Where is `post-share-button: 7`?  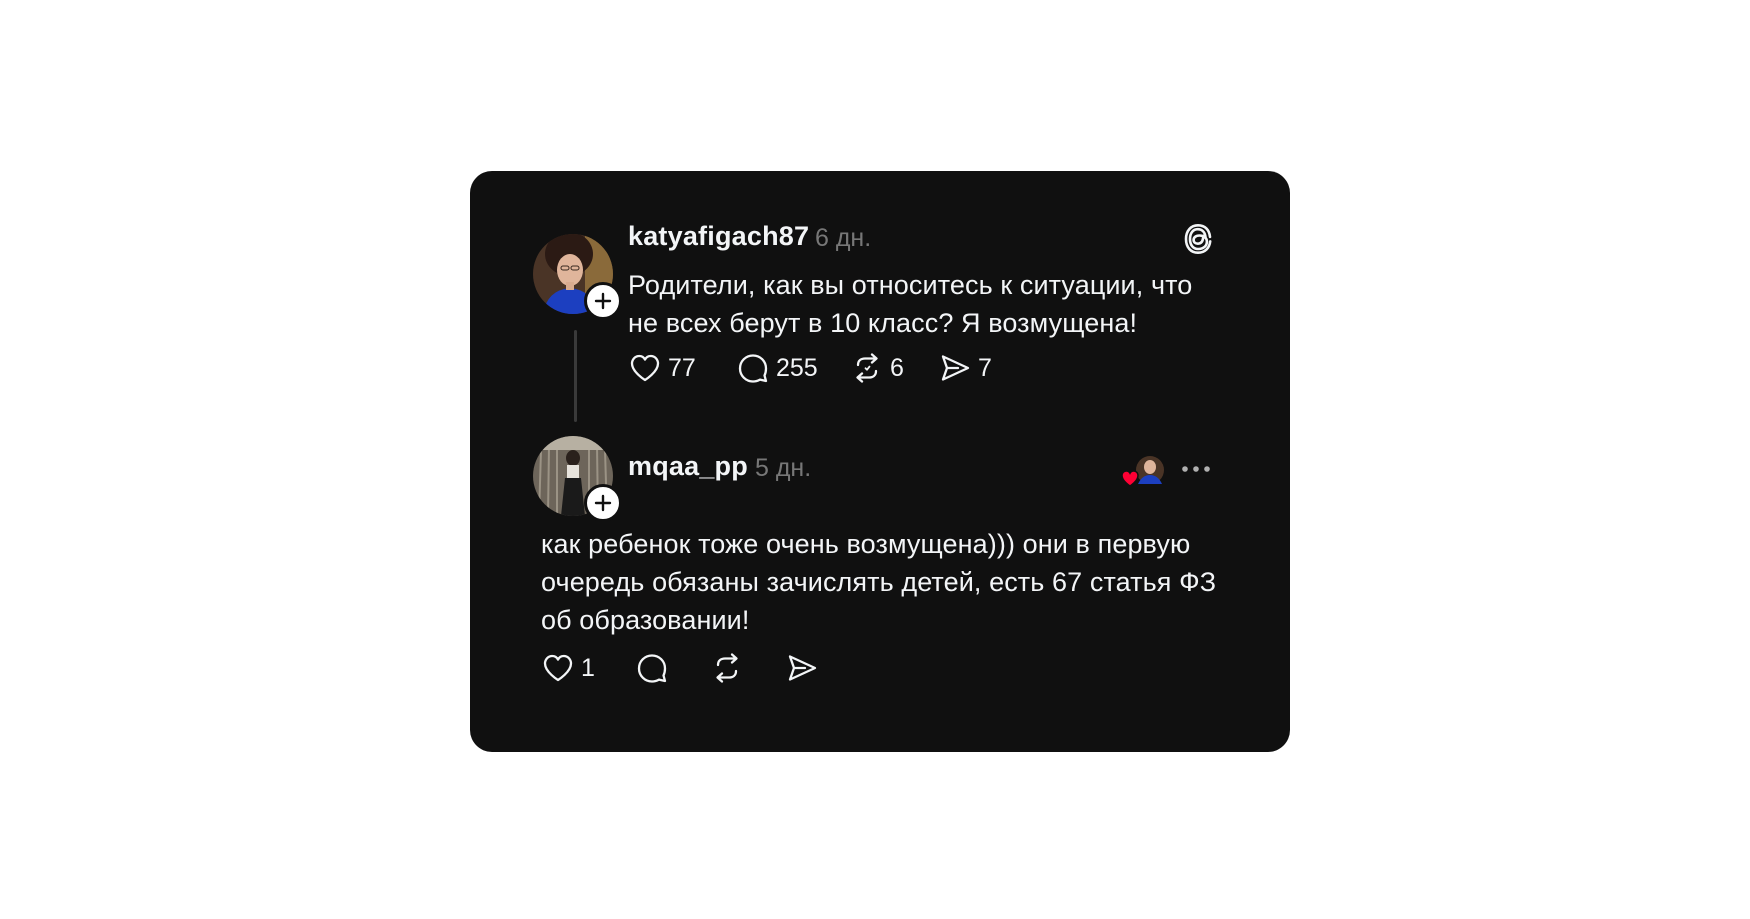 post-share-button: 7 is located at coordinates (965, 368).